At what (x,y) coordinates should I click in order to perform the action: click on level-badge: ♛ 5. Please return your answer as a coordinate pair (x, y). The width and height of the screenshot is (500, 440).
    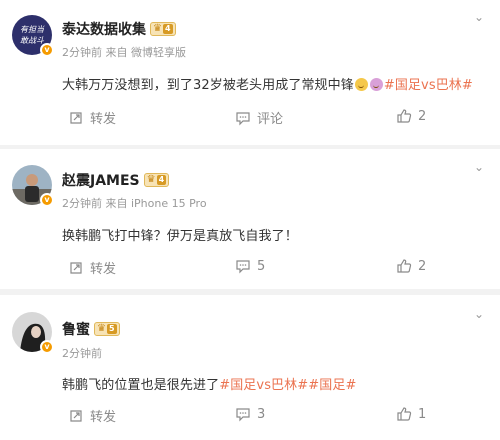
    Looking at the image, I should click on (107, 329).